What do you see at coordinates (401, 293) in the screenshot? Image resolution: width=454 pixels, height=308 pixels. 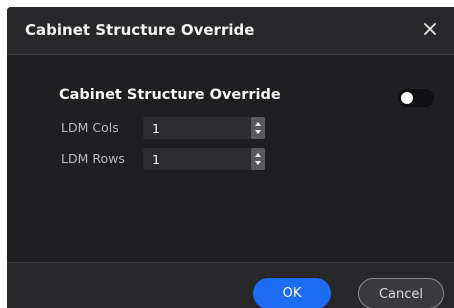 I see `cancel-button: Cancel` at bounding box center [401, 293].